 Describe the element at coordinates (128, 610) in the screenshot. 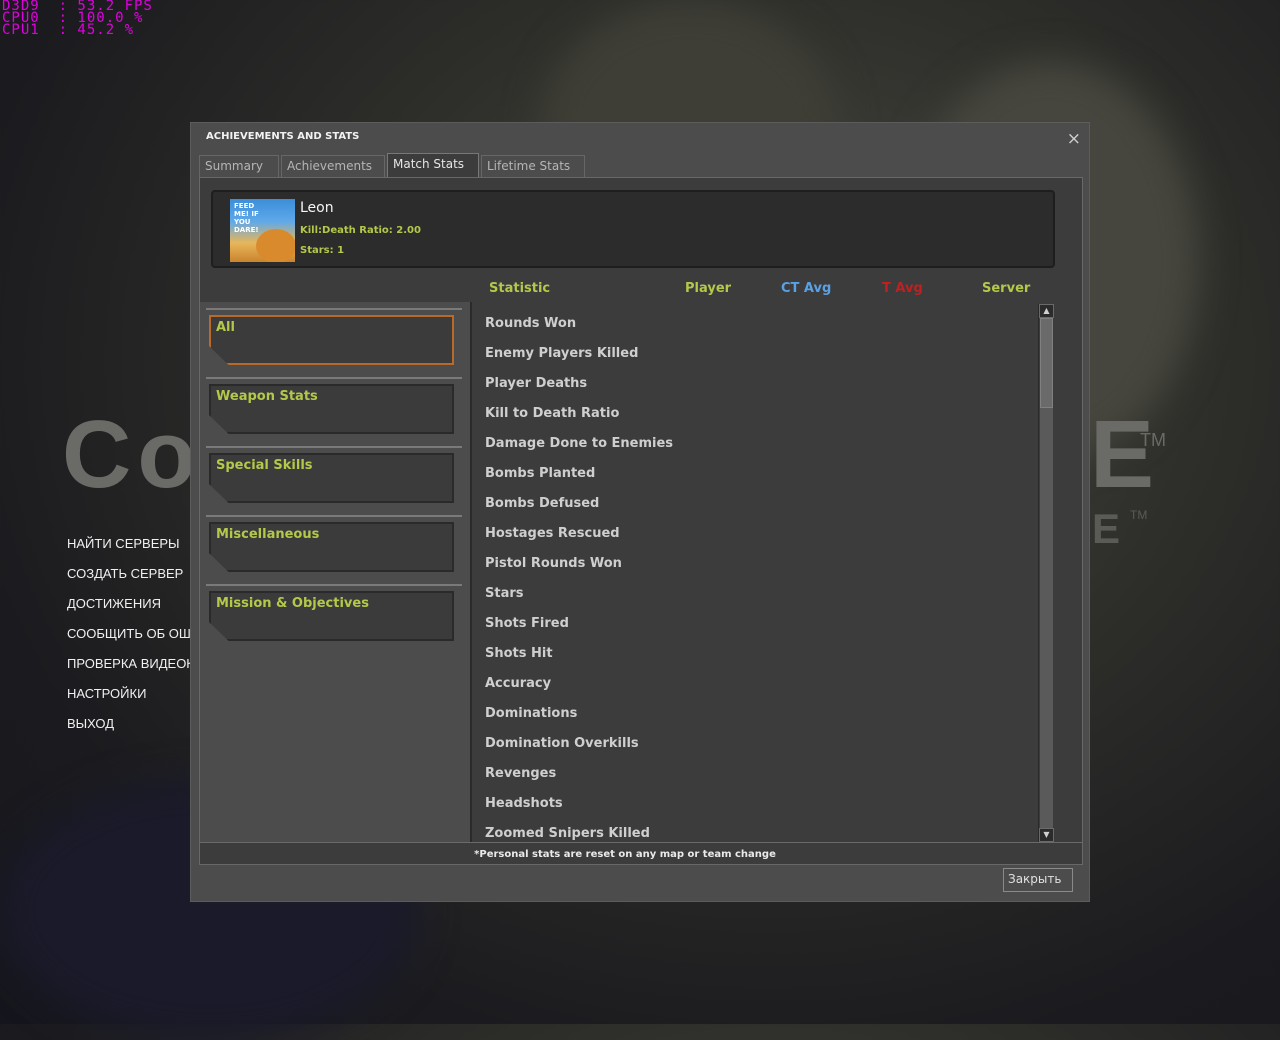

I see `main-menu-item-achievements: ДОСТИЖЕНИЯ` at that location.